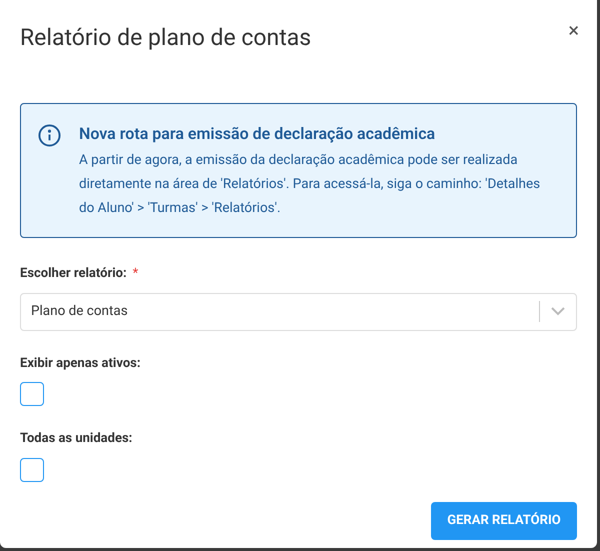  Describe the element at coordinates (573, 30) in the screenshot. I see `close-button: ×` at that location.